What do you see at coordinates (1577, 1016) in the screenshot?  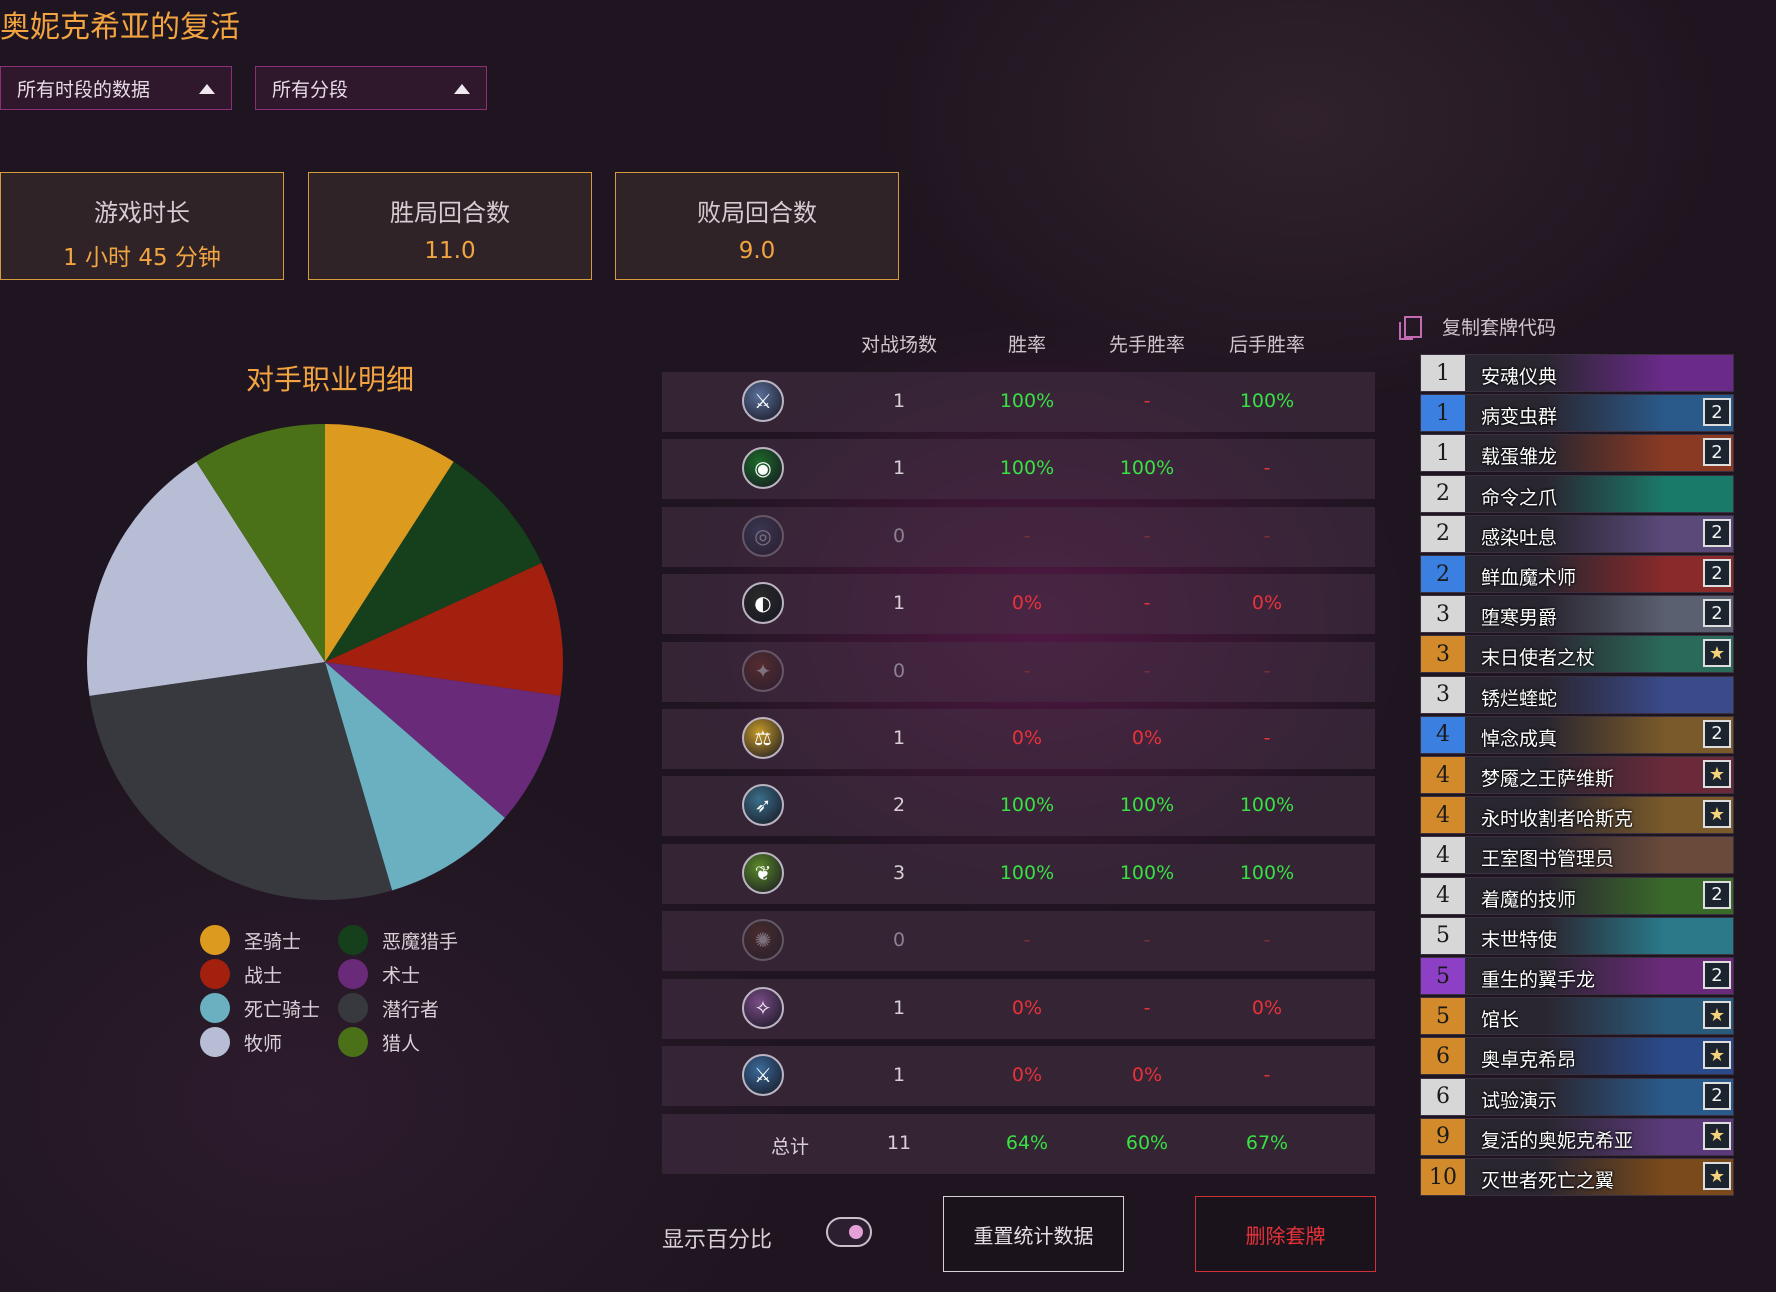 I see `deck-card: 5 馆长 ★` at bounding box center [1577, 1016].